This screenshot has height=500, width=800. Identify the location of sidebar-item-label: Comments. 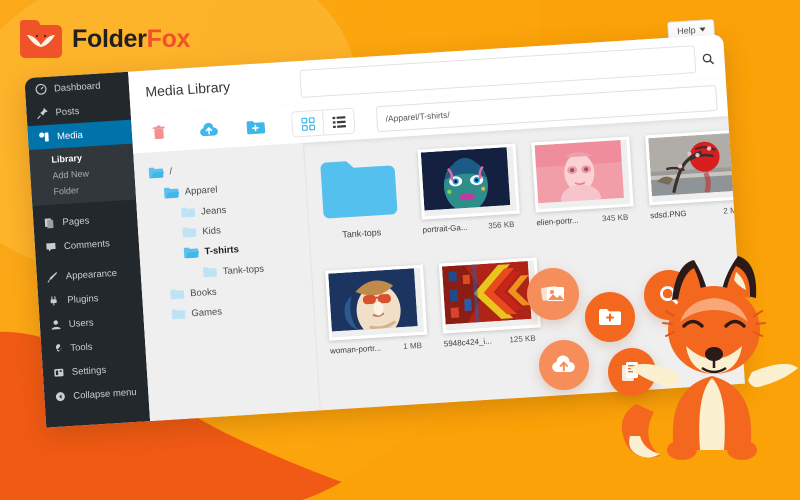
(87, 244).